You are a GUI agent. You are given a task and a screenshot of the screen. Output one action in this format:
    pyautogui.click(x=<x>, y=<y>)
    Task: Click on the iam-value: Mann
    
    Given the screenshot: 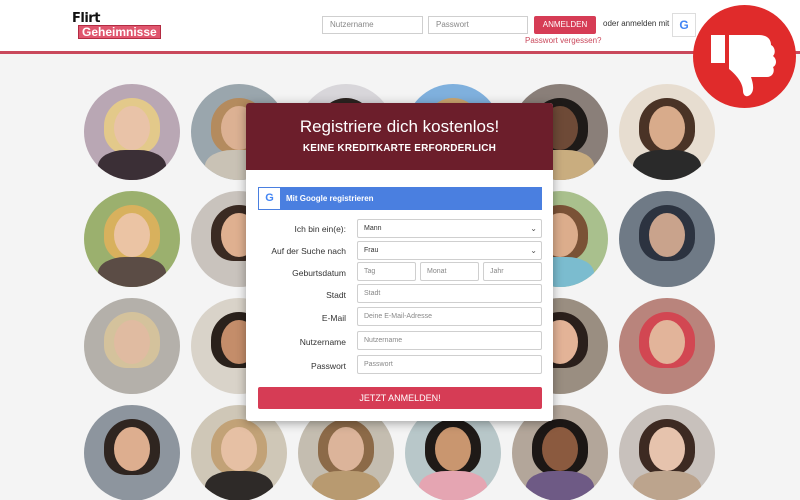 What is the action you would take?
    pyautogui.click(x=373, y=228)
    